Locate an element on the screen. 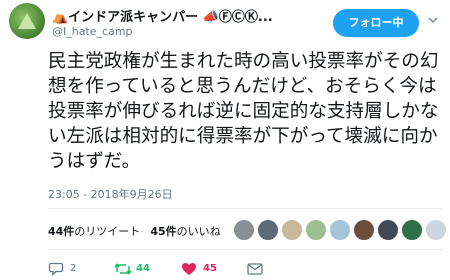  tweet-timestamp: 23:05 - 2018年9月26日 is located at coordinates (110, 194).